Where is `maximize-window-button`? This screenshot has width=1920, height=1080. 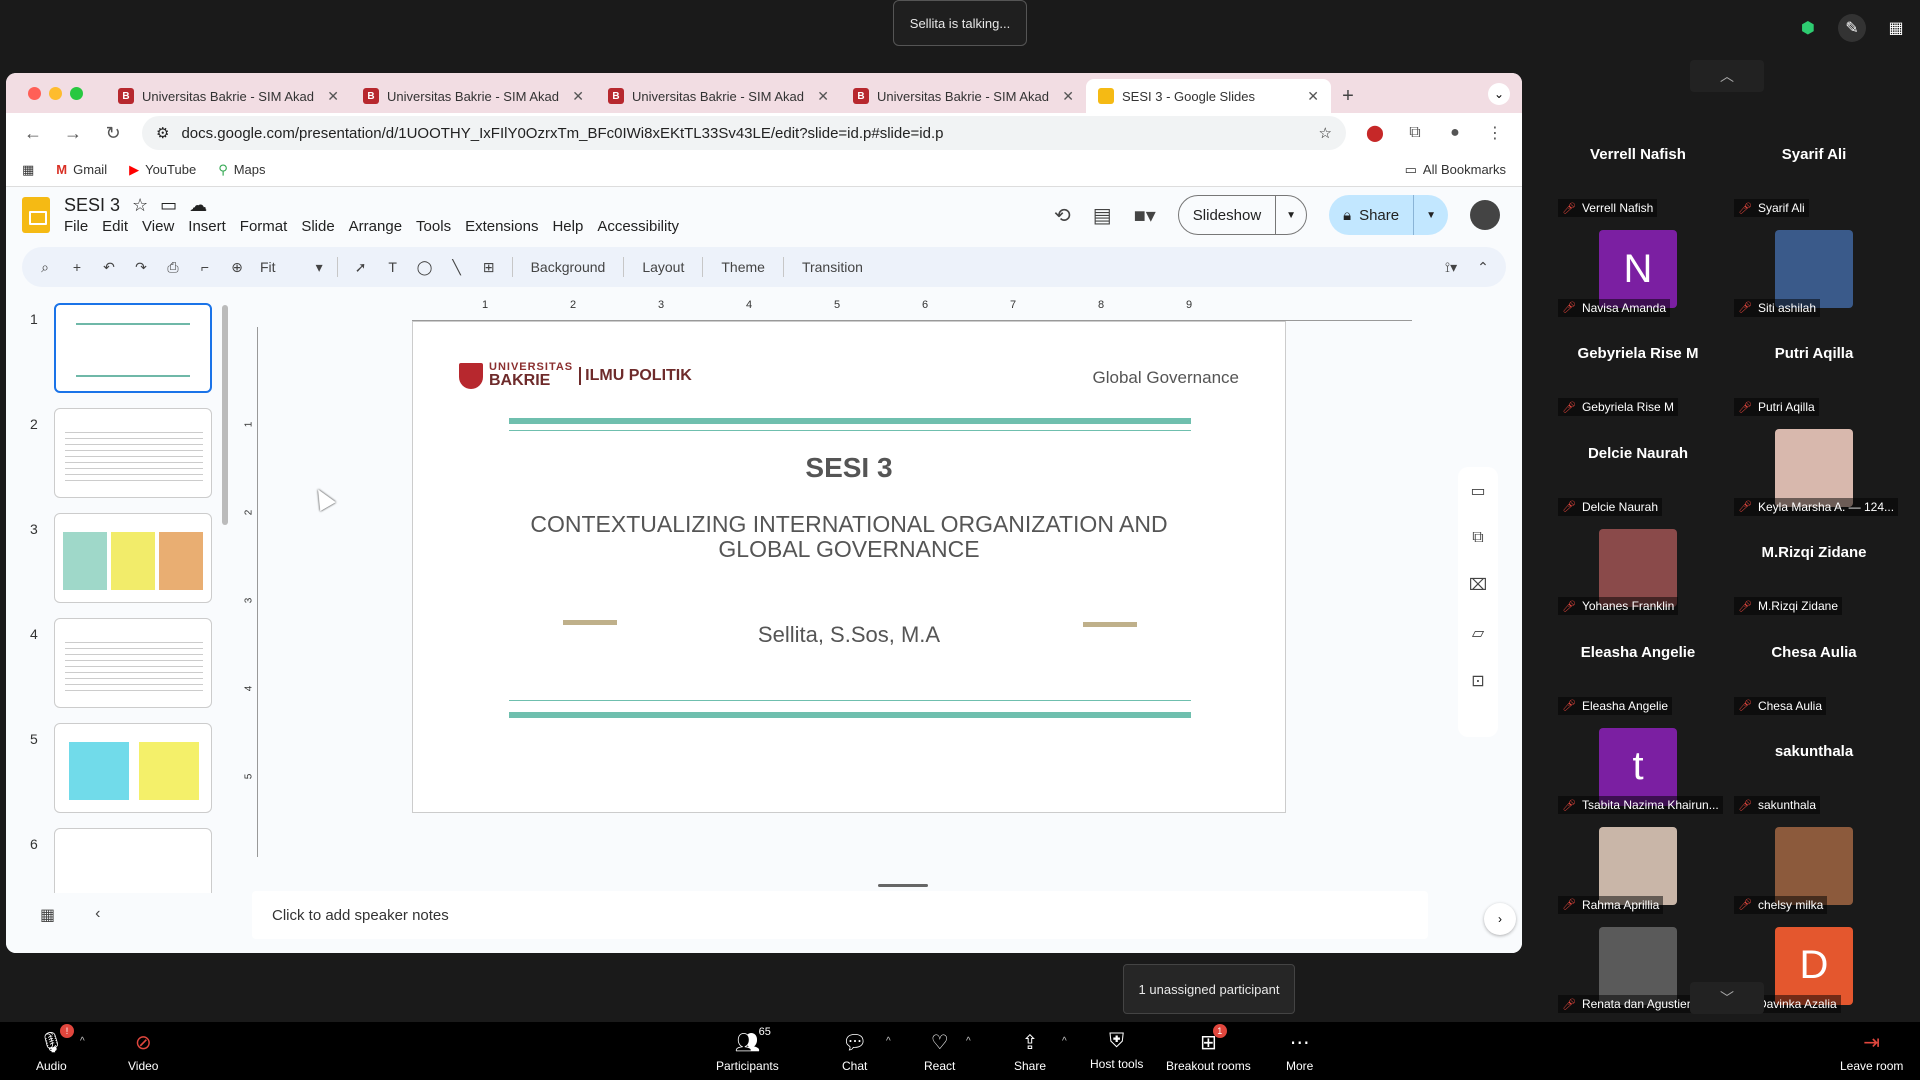
maximize-window-button is located at coordinates (76, 93).